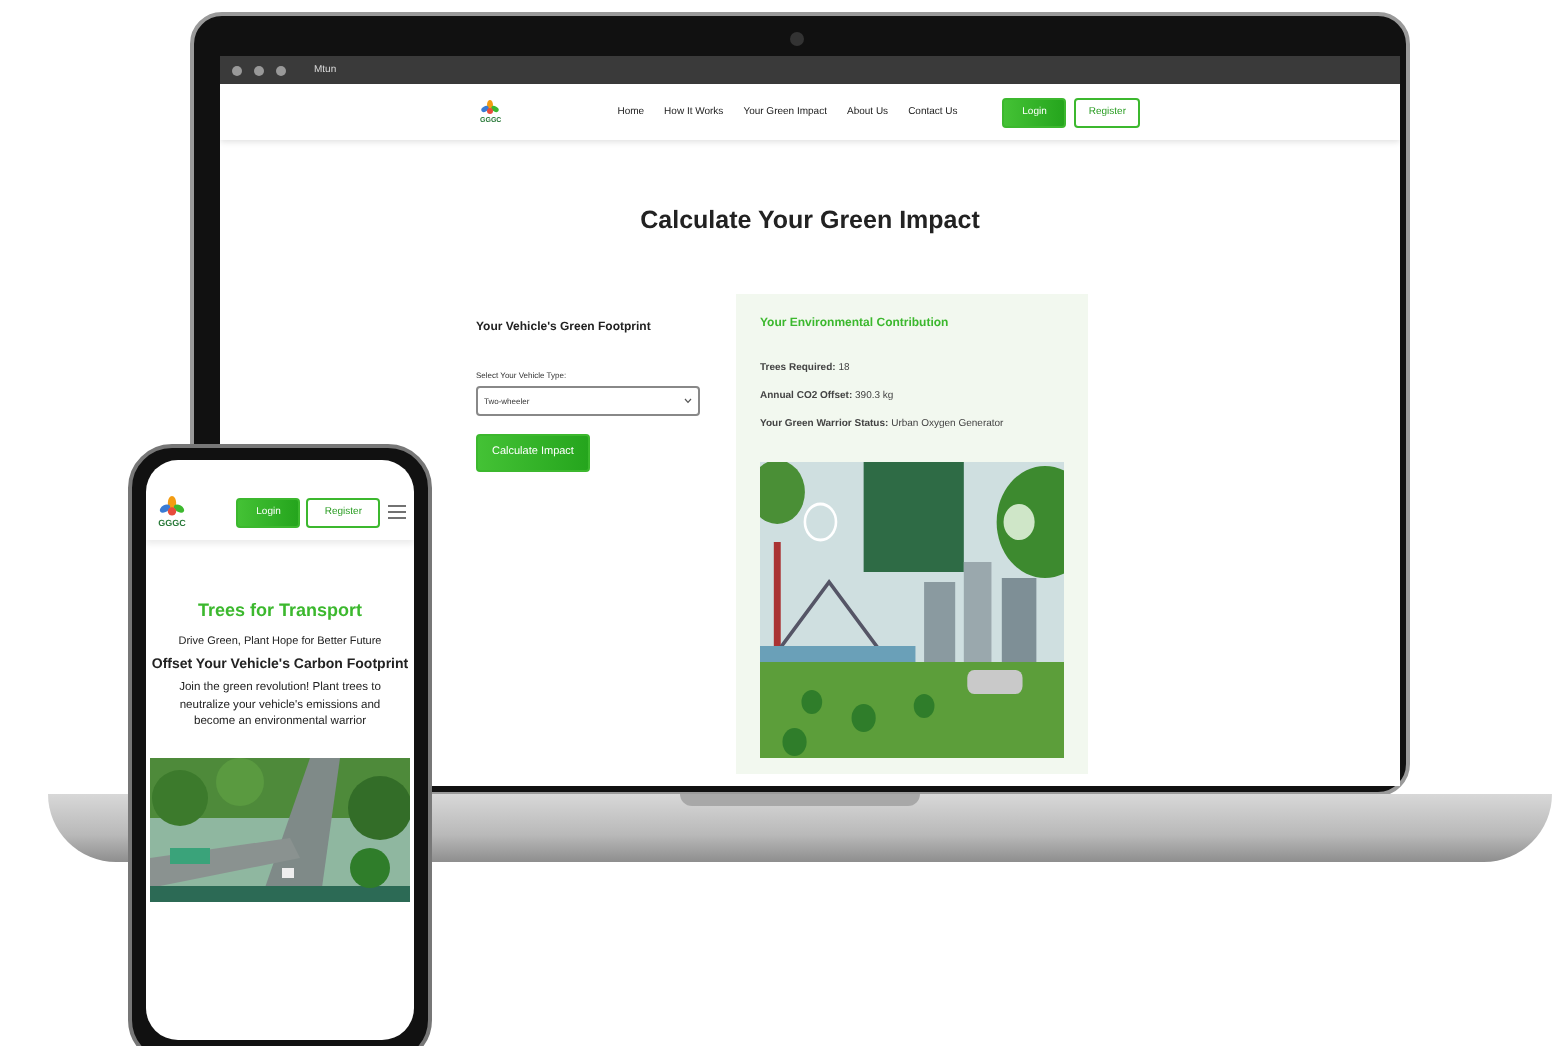  I want to click on hero-title: Trees for Transport, so click(280, 610).